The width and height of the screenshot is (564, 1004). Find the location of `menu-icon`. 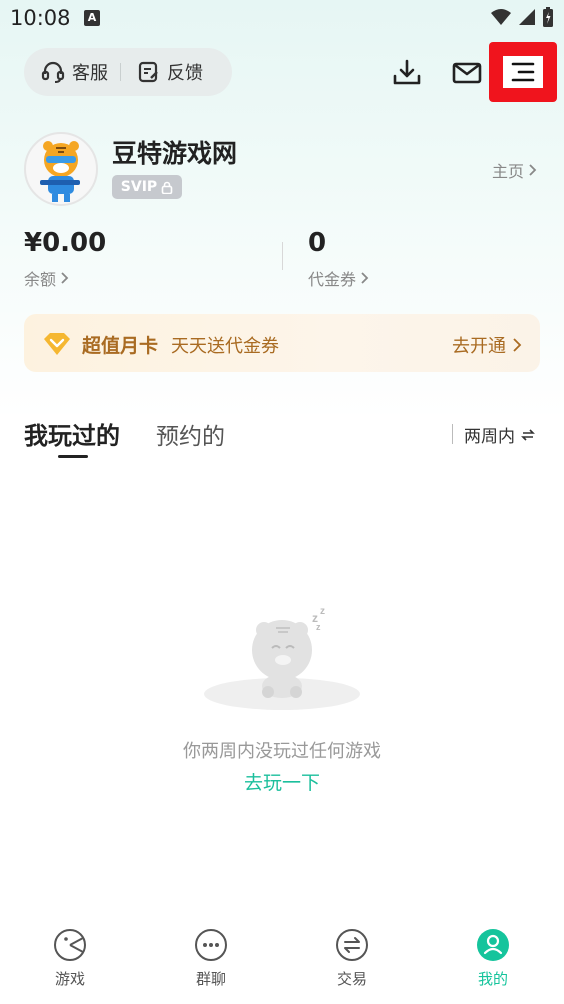

menu-icon is located at coordinates (523, 72).